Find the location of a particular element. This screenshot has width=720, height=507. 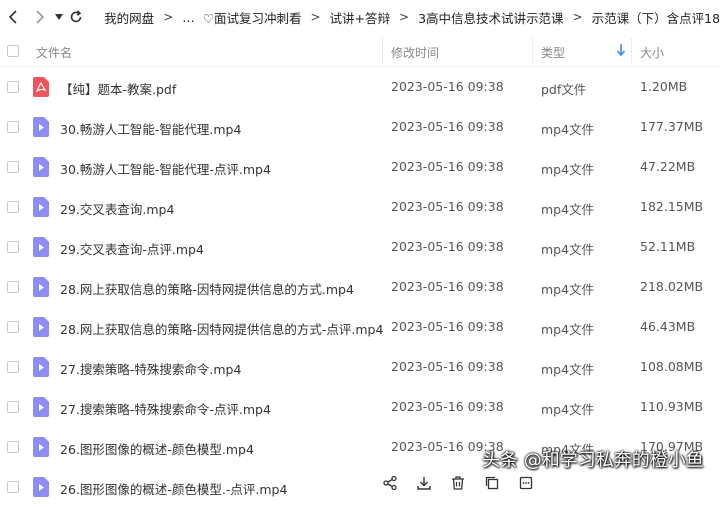

pdf-file-icon is located at coordinates (41, 87).